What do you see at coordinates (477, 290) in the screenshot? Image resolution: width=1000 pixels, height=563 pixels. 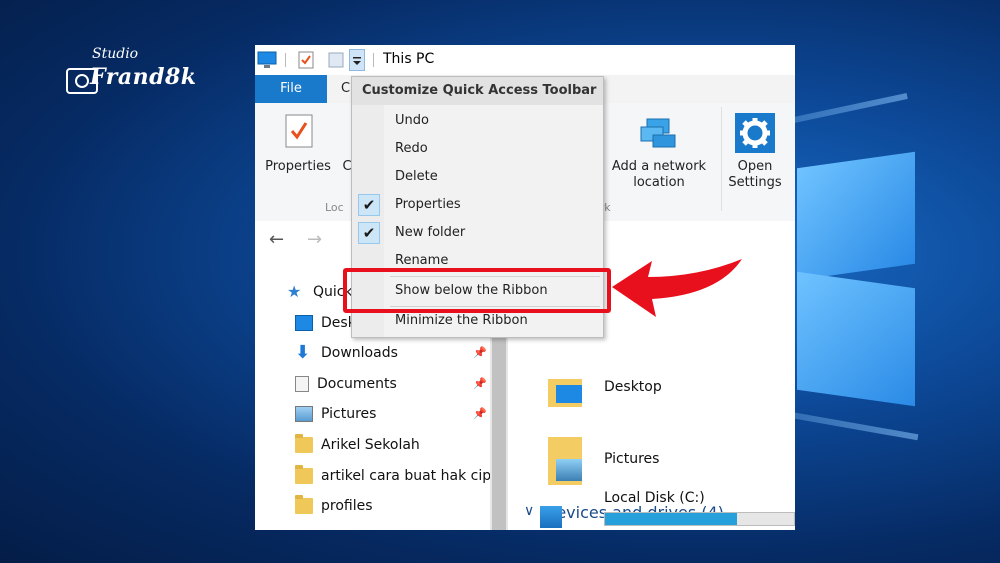 I see `annotation-highlight-box` at bounding box center [477, 290].